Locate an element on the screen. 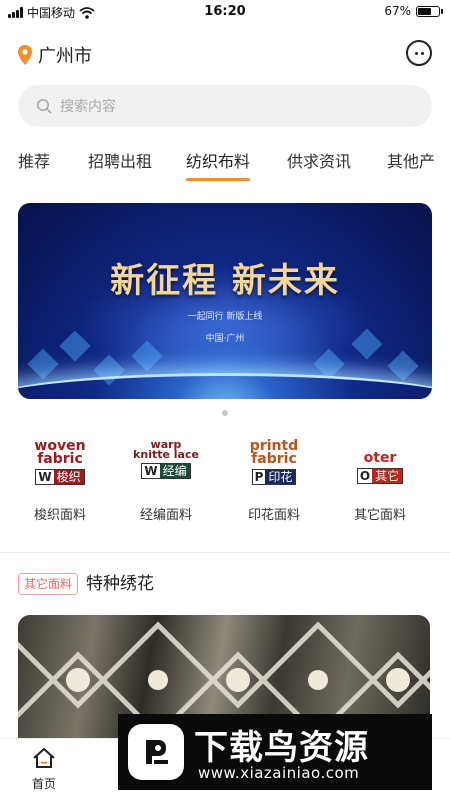  home-icon is located at coordinates (44, 757).